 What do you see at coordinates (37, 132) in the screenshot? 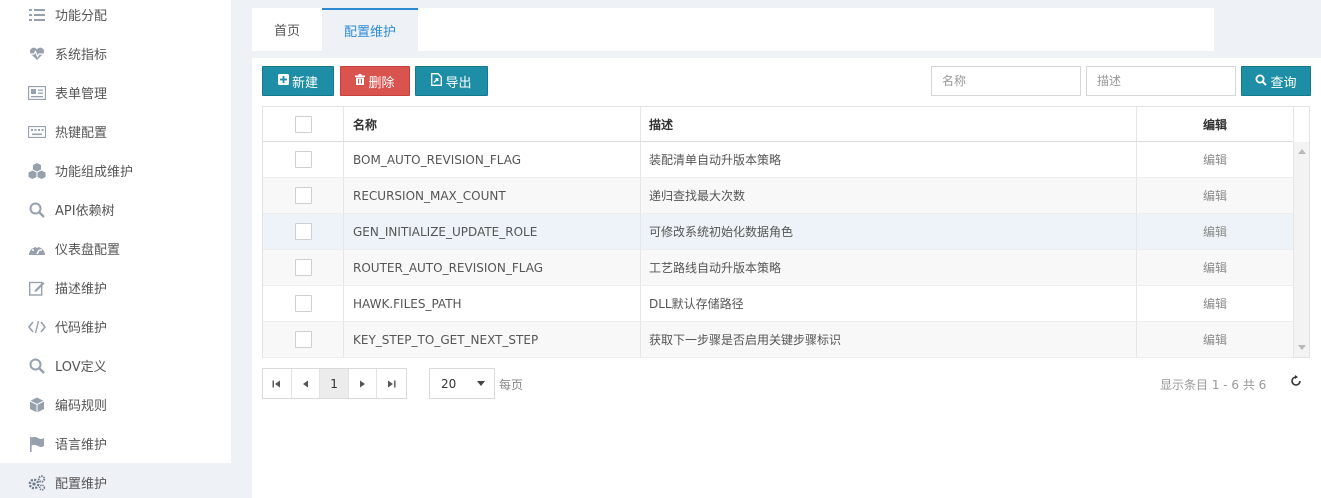
I see `keyboard-icon` at bounding box center [37, 132].